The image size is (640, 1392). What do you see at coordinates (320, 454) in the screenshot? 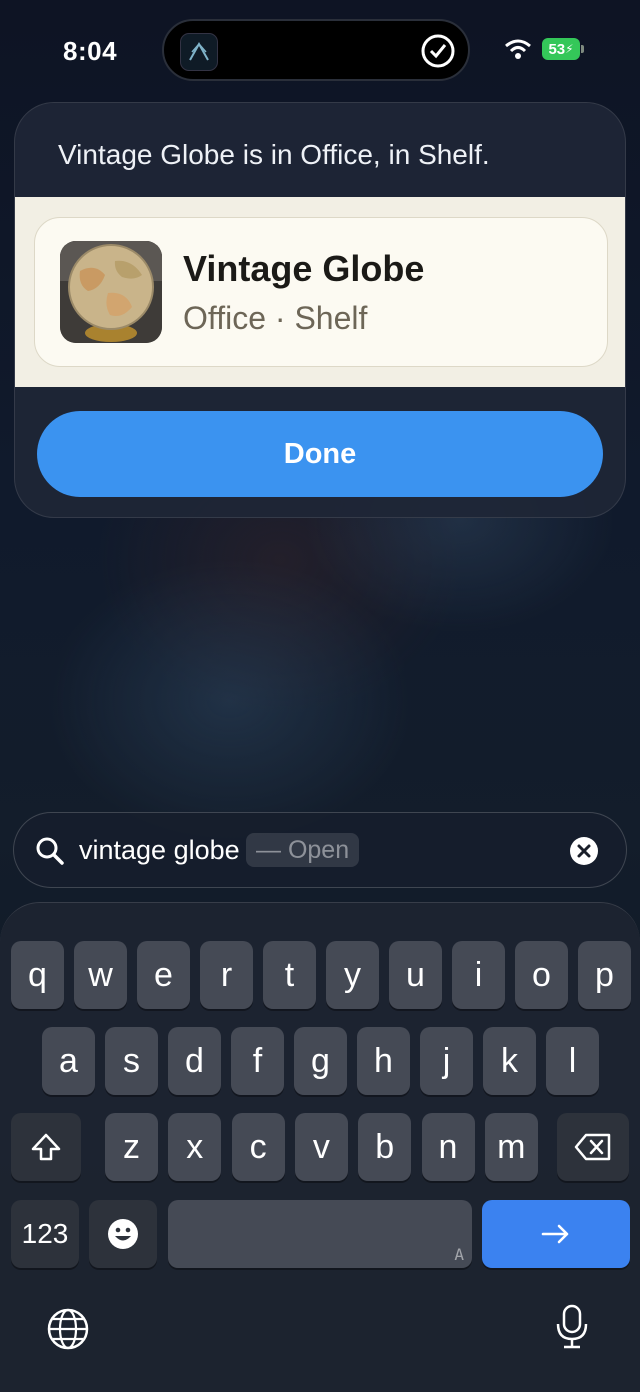
I see `done-button: Done` at bounding box center [320, 454].